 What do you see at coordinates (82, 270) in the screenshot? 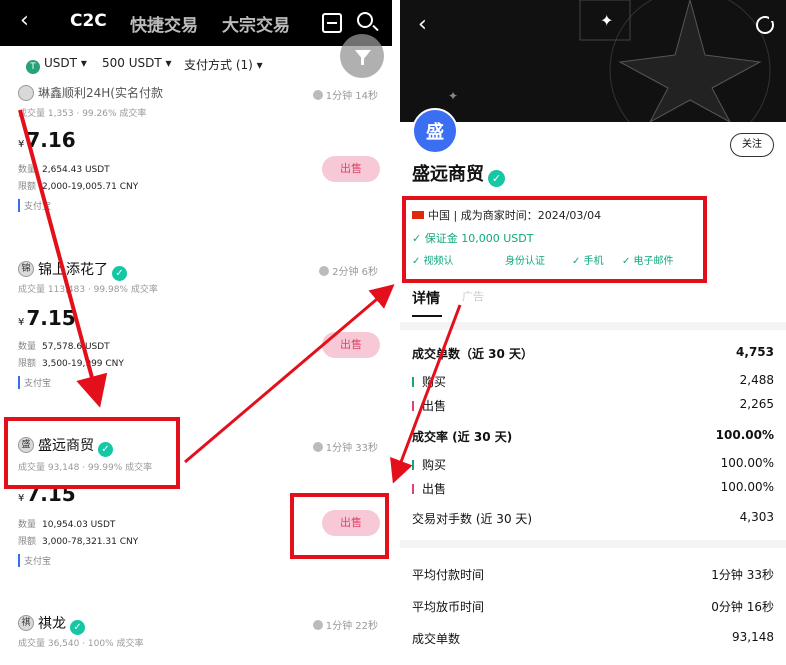
I see `merchant-name: 锦上添花了 ✓` at bounding box center [82, 270].